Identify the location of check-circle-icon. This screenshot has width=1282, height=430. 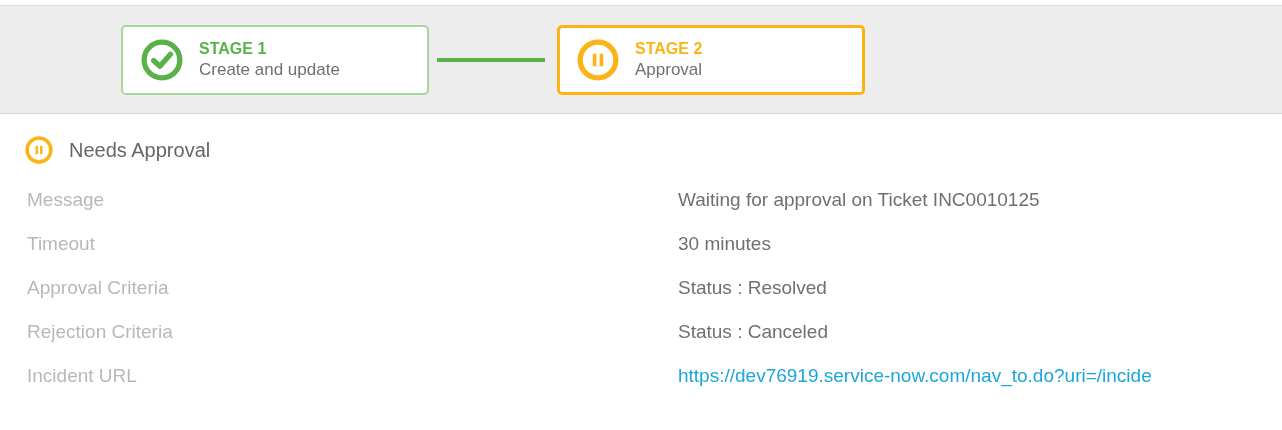
(162, 59).